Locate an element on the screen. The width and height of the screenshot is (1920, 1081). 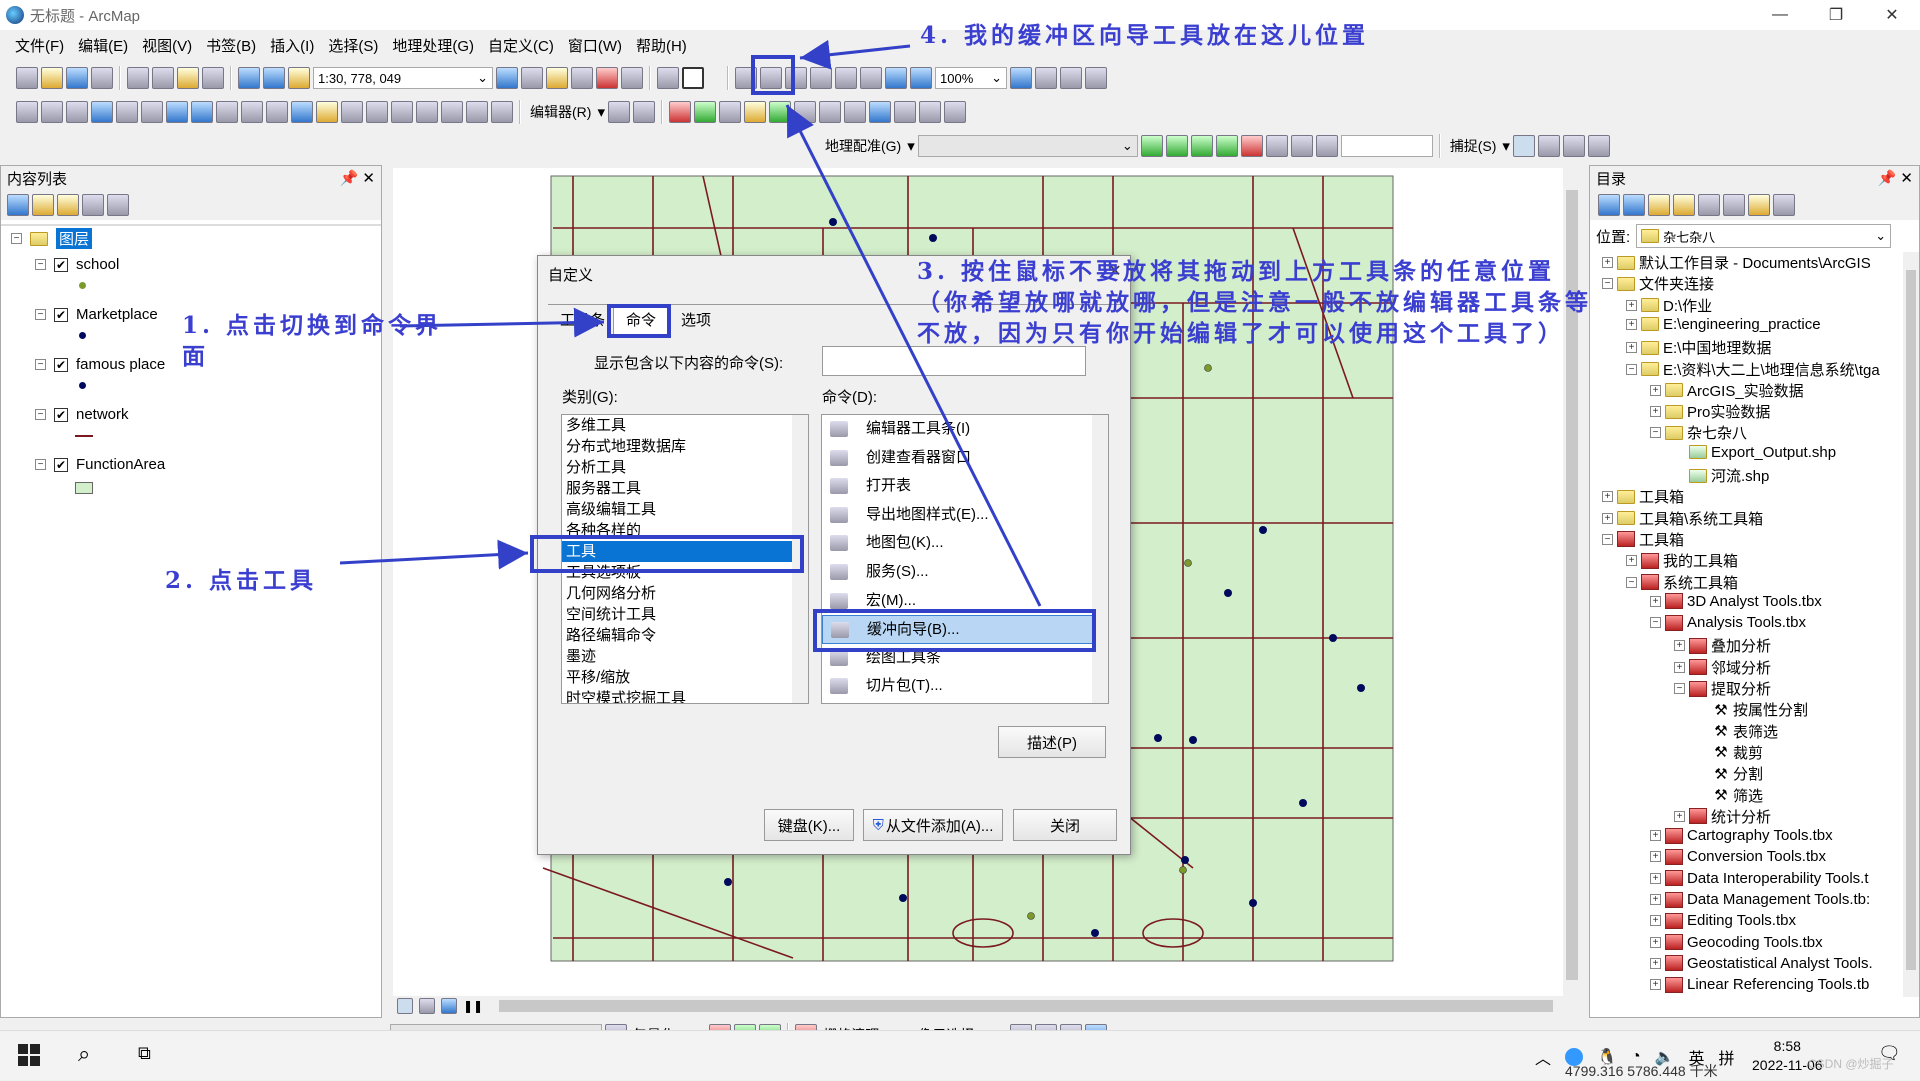
annotation-step1: 1. 点击切换到命令界面 is located at coordinates (312, 341).